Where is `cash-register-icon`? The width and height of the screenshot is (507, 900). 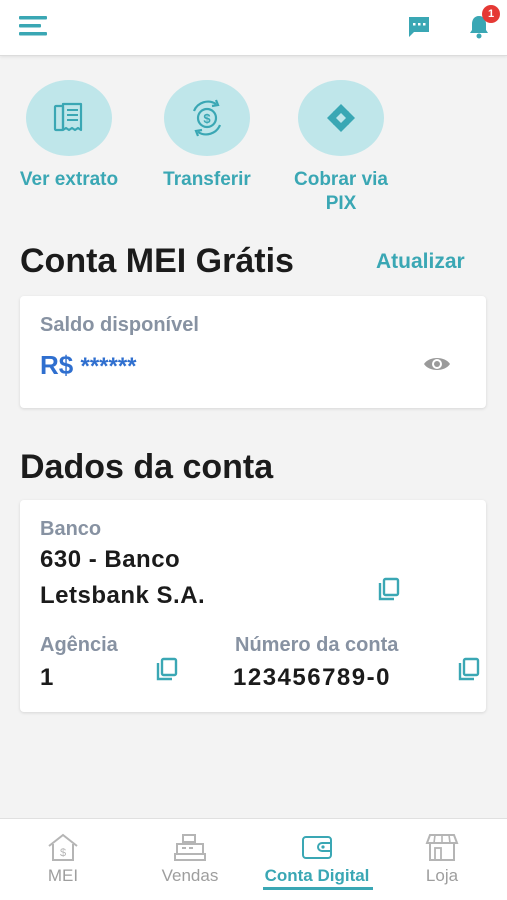
cash-register-icon is located at coordinates (190, 847).